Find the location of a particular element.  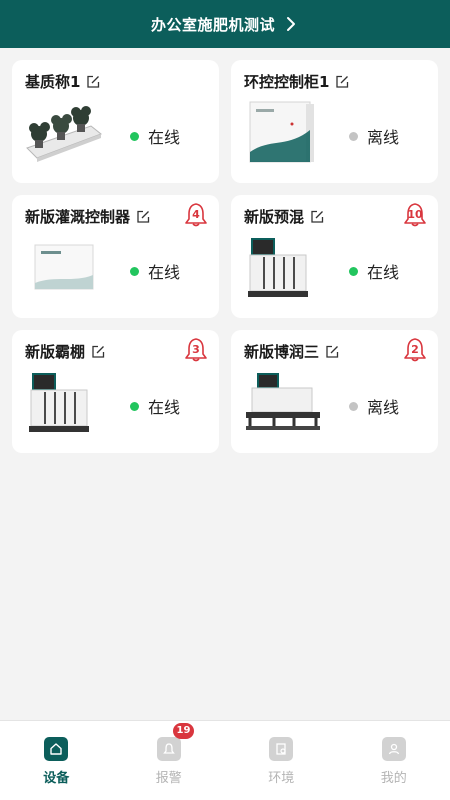

alarm-count: 10 is located at coordinates (415, 214).